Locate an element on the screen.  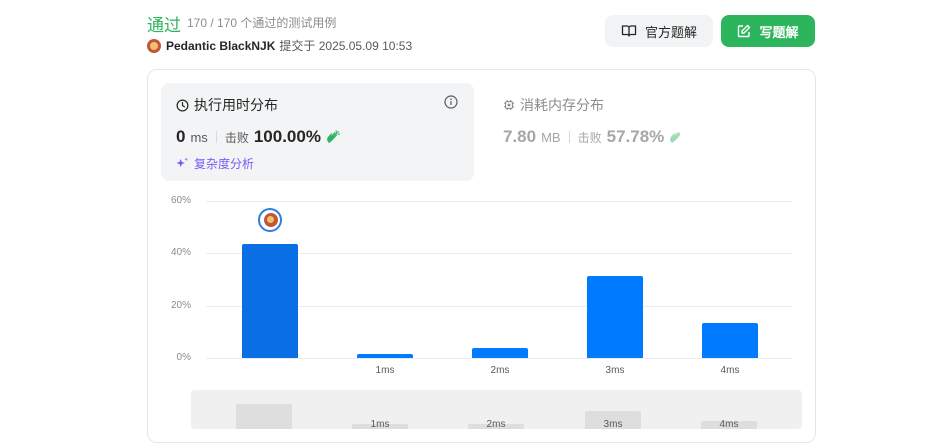
submit-time: 提交于 2025.05.09 10:53 is located at coordinates (346, 46).